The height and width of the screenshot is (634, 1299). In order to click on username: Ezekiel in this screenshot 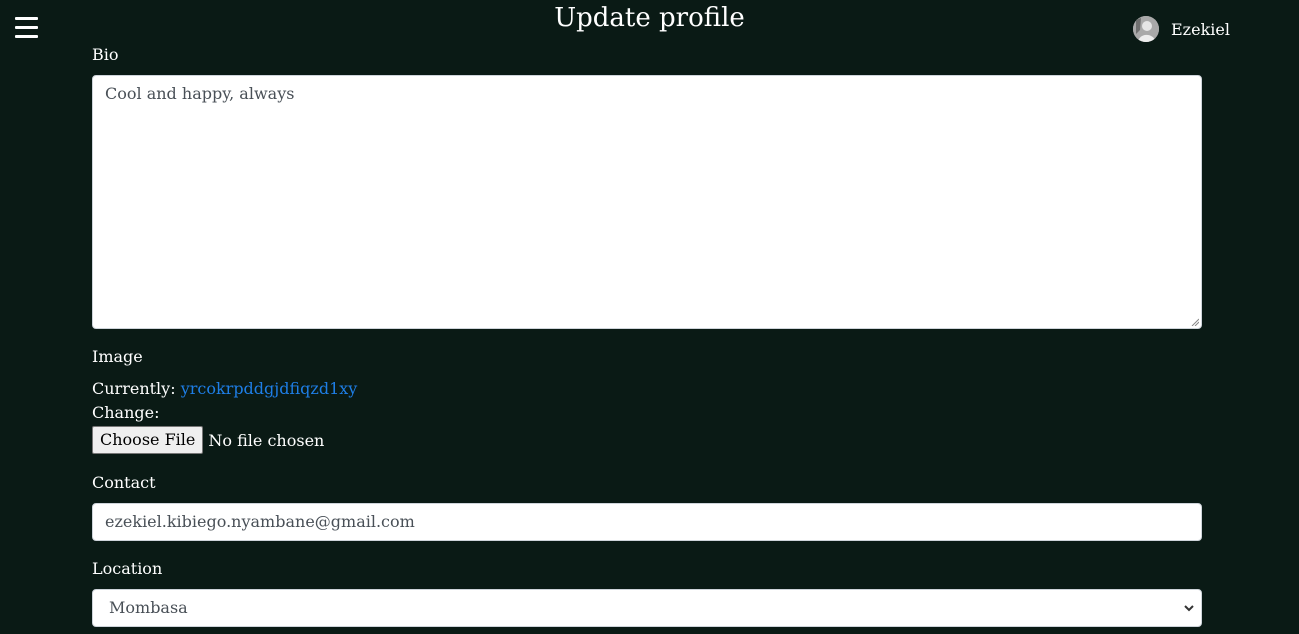, I will do `click(1200, 29)`.